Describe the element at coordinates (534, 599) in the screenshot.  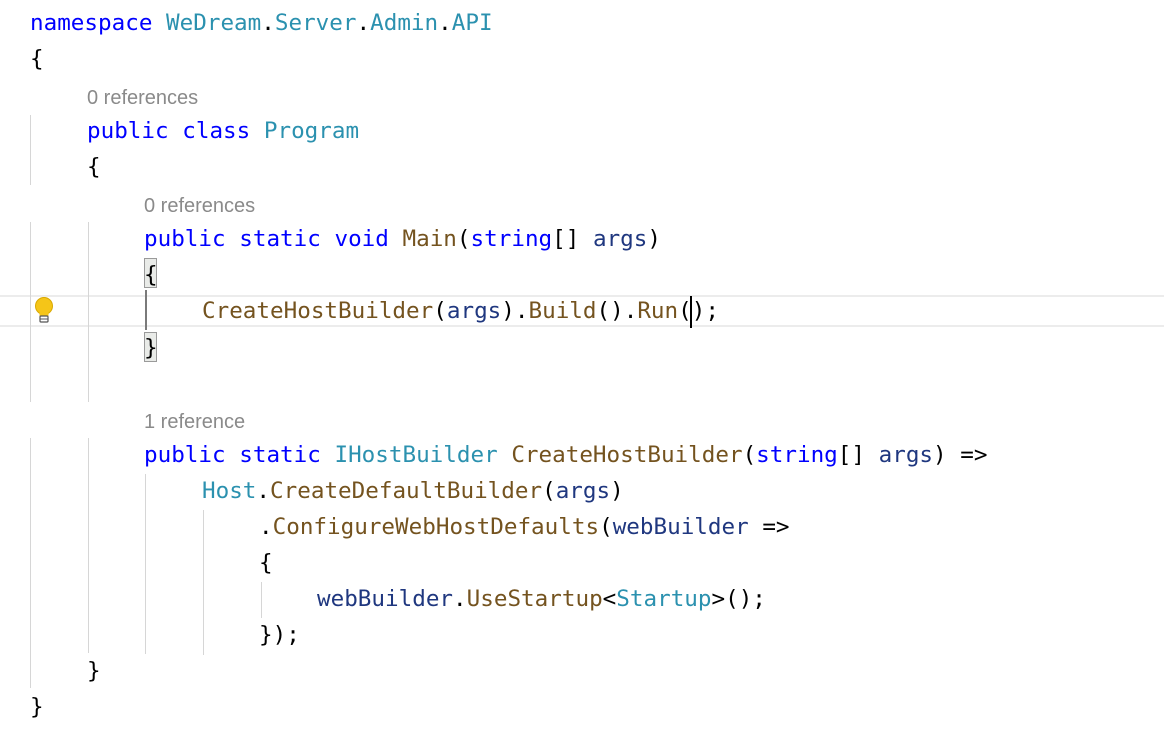
I see `code-token: UseStartup` at that location.